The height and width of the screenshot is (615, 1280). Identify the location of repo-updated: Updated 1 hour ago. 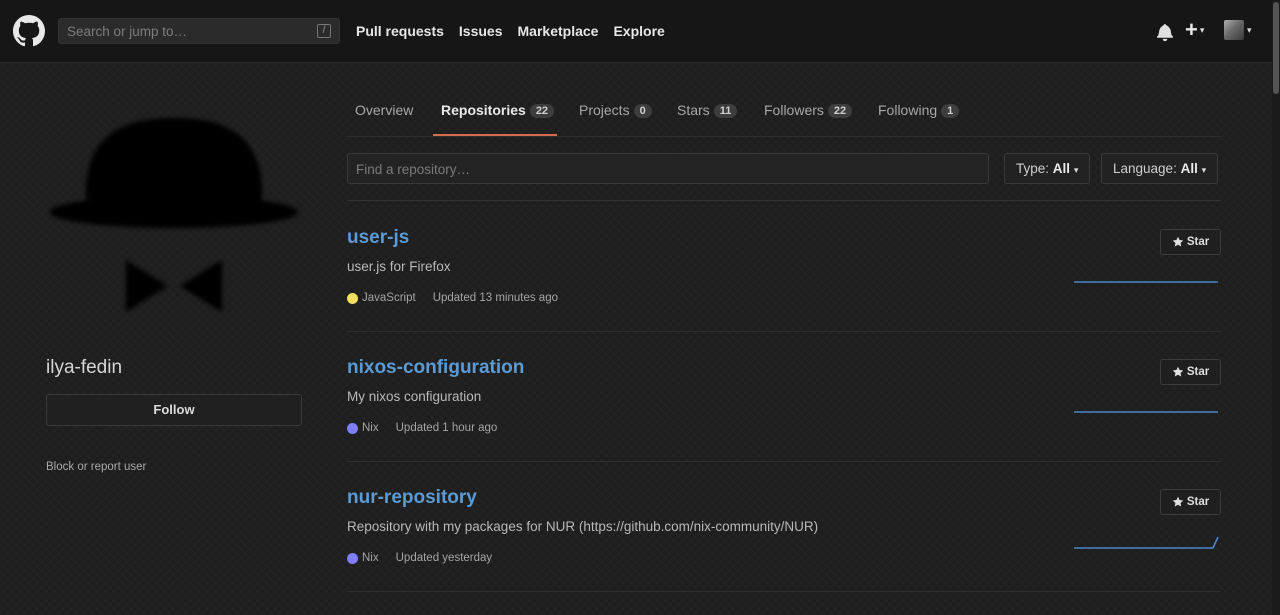
(446, 428).